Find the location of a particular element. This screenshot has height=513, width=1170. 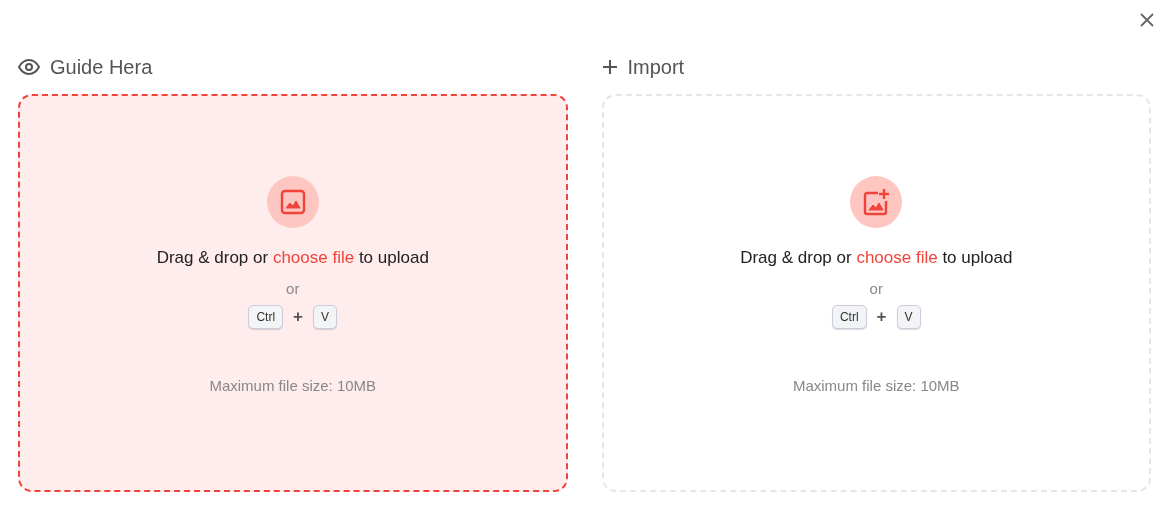

eye-icon is located at coordinates (29, 67).